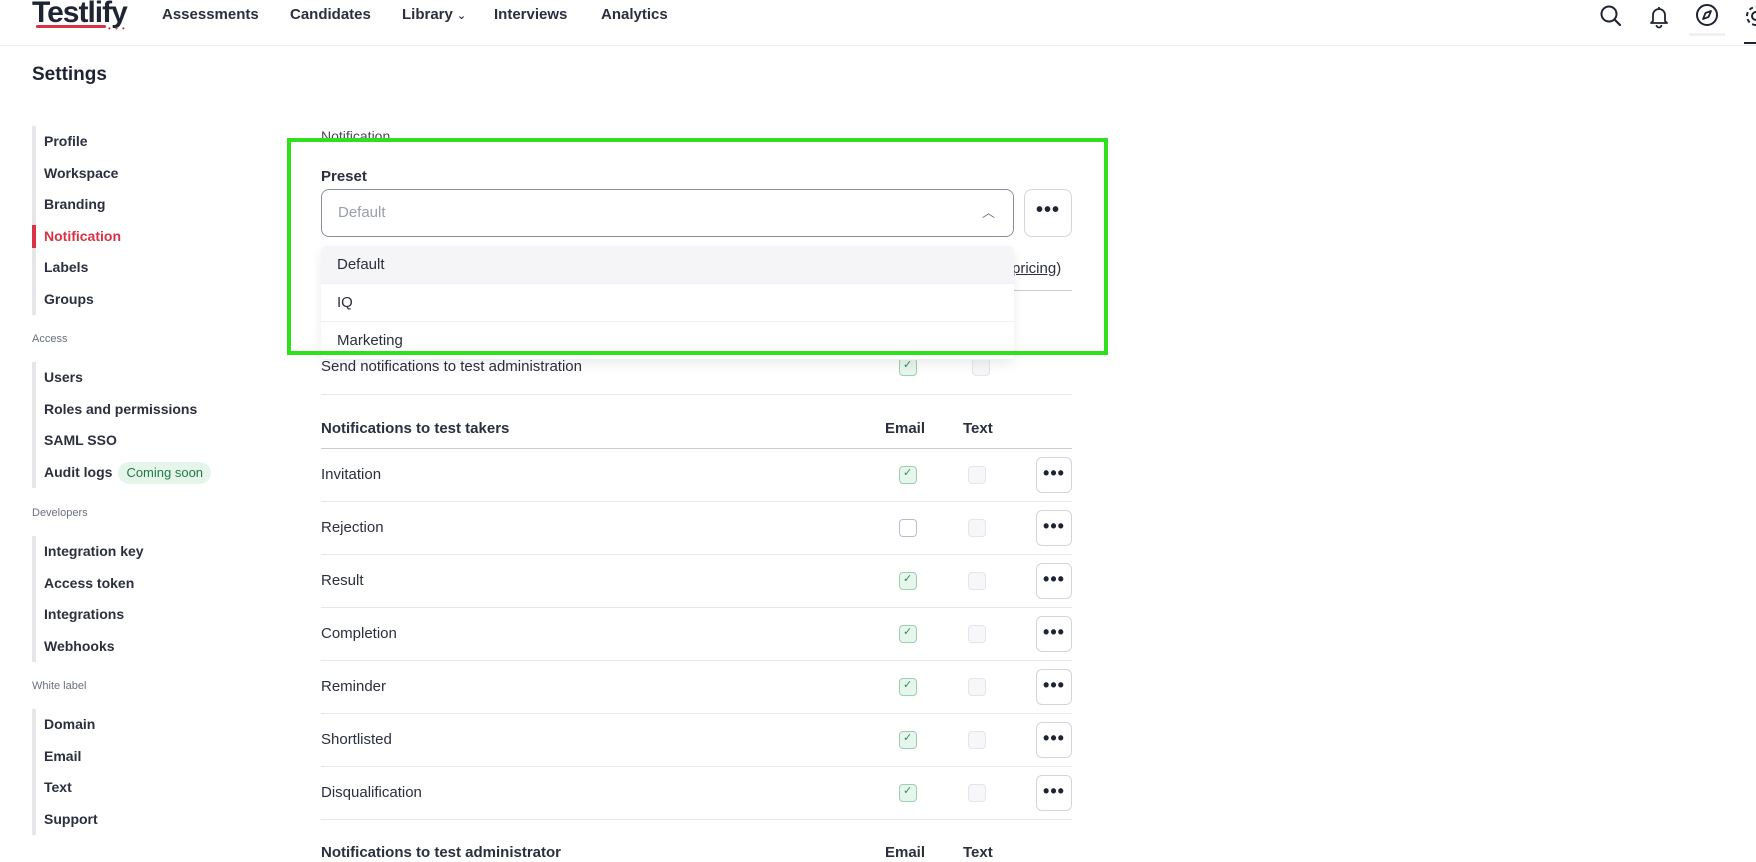 This screenshot has height=862, width=1756. I want to click on preset-dropdown-menu: Default IQ Marketing, so click(667, 303).